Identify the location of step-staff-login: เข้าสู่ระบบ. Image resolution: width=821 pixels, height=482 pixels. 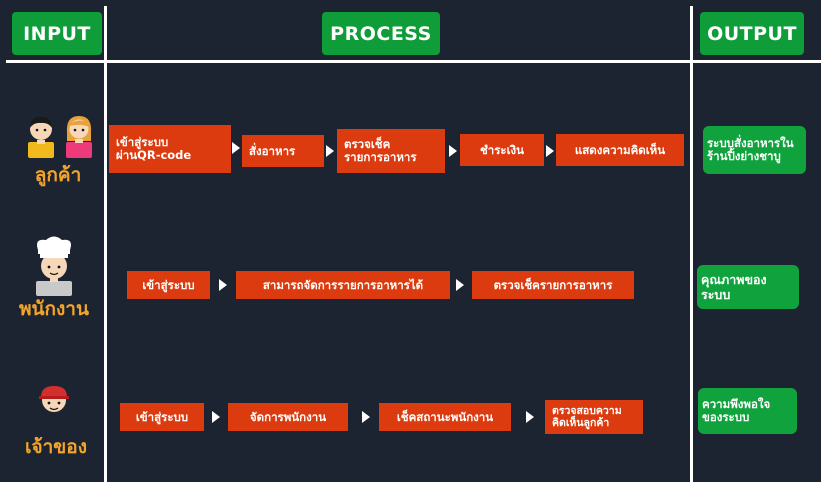
(168, 285).